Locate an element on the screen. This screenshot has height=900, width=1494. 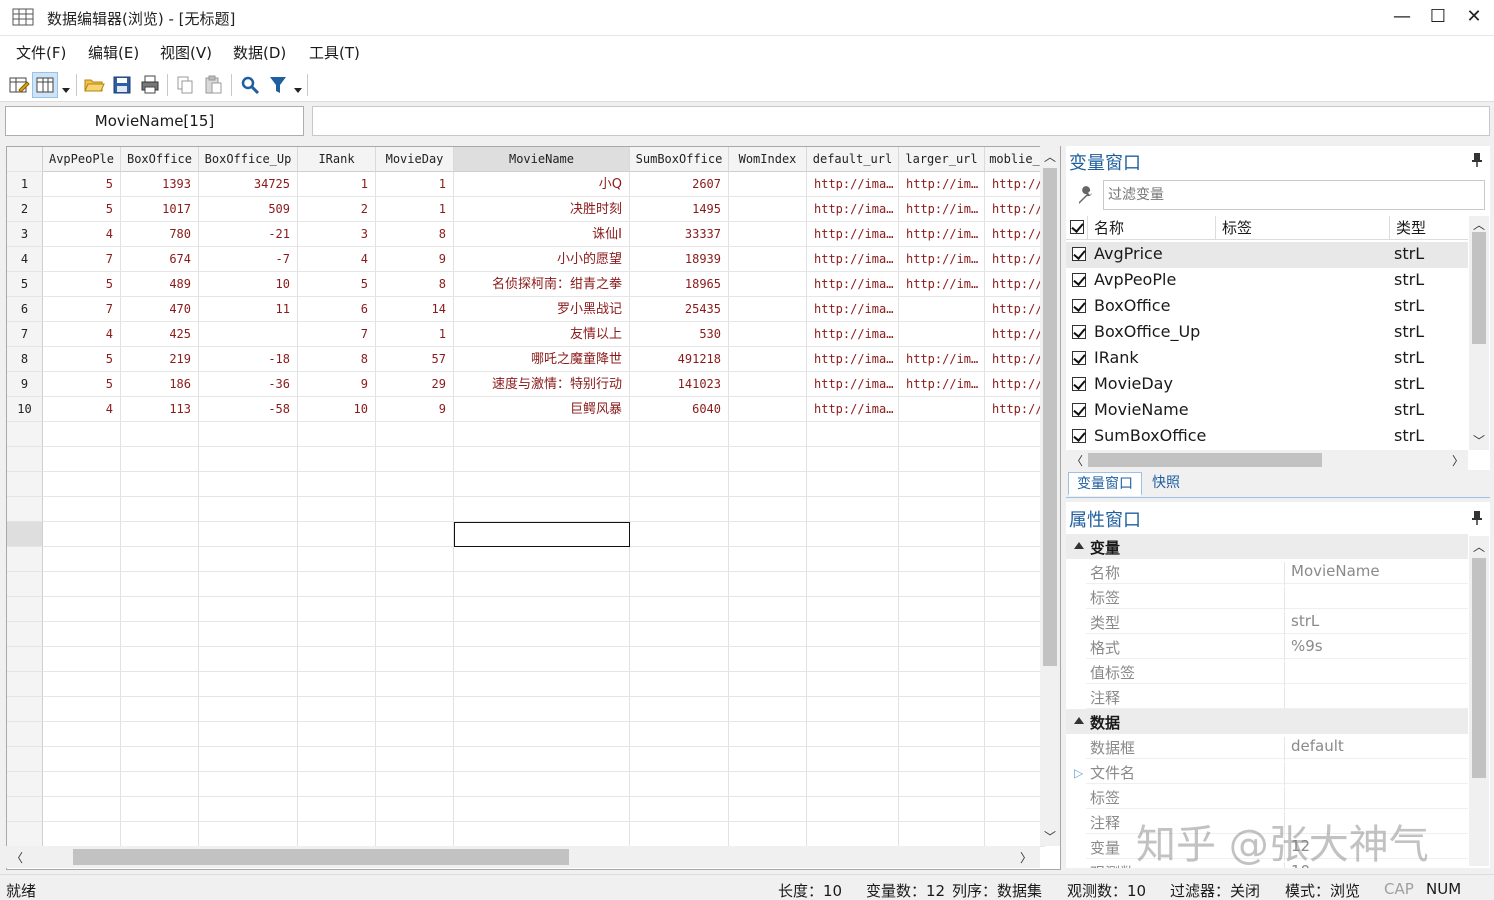
grid-cell: 罗小黑战记 is located at coordinates (542, 309).